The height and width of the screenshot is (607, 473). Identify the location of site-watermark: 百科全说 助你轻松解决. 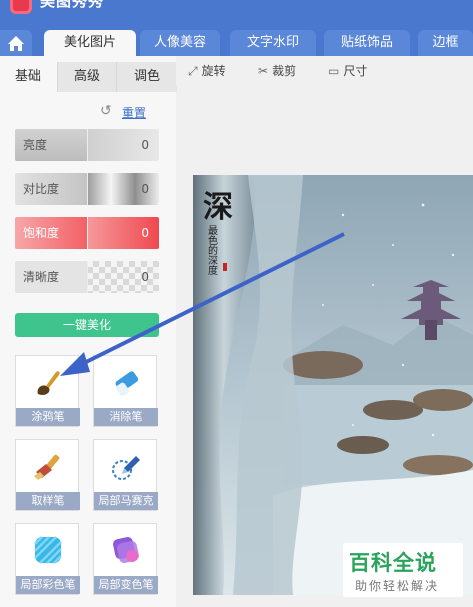
(403, 570).